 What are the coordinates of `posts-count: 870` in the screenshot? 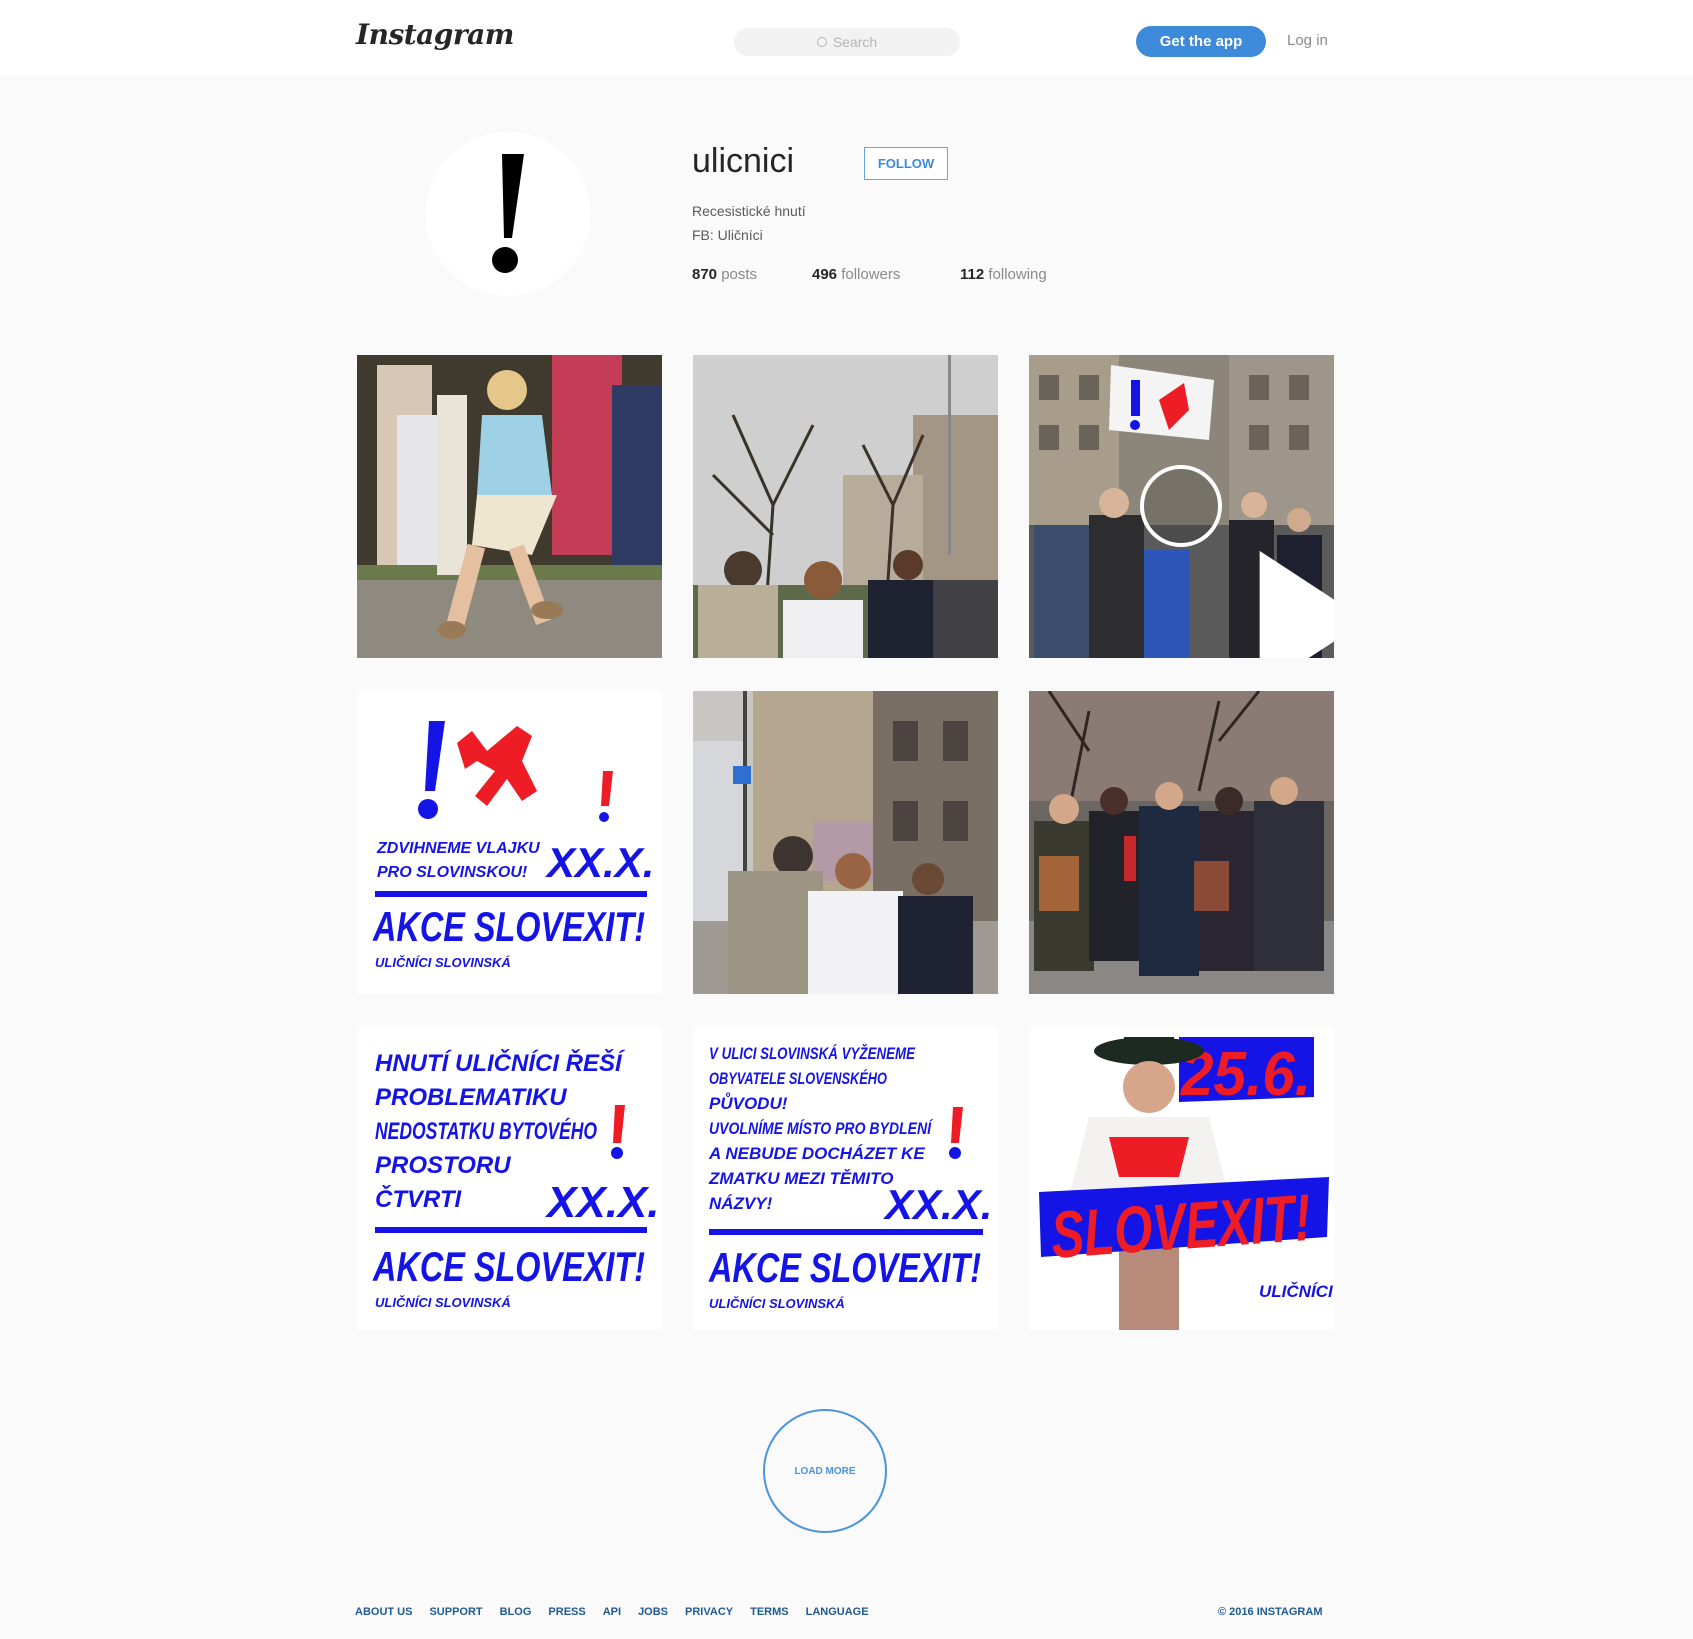 It's located at (705, 274).